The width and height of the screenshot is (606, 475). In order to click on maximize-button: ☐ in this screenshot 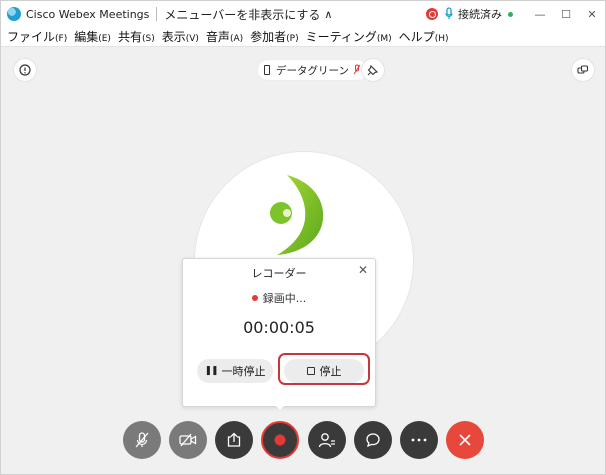, I will do `click(566, 14)`.